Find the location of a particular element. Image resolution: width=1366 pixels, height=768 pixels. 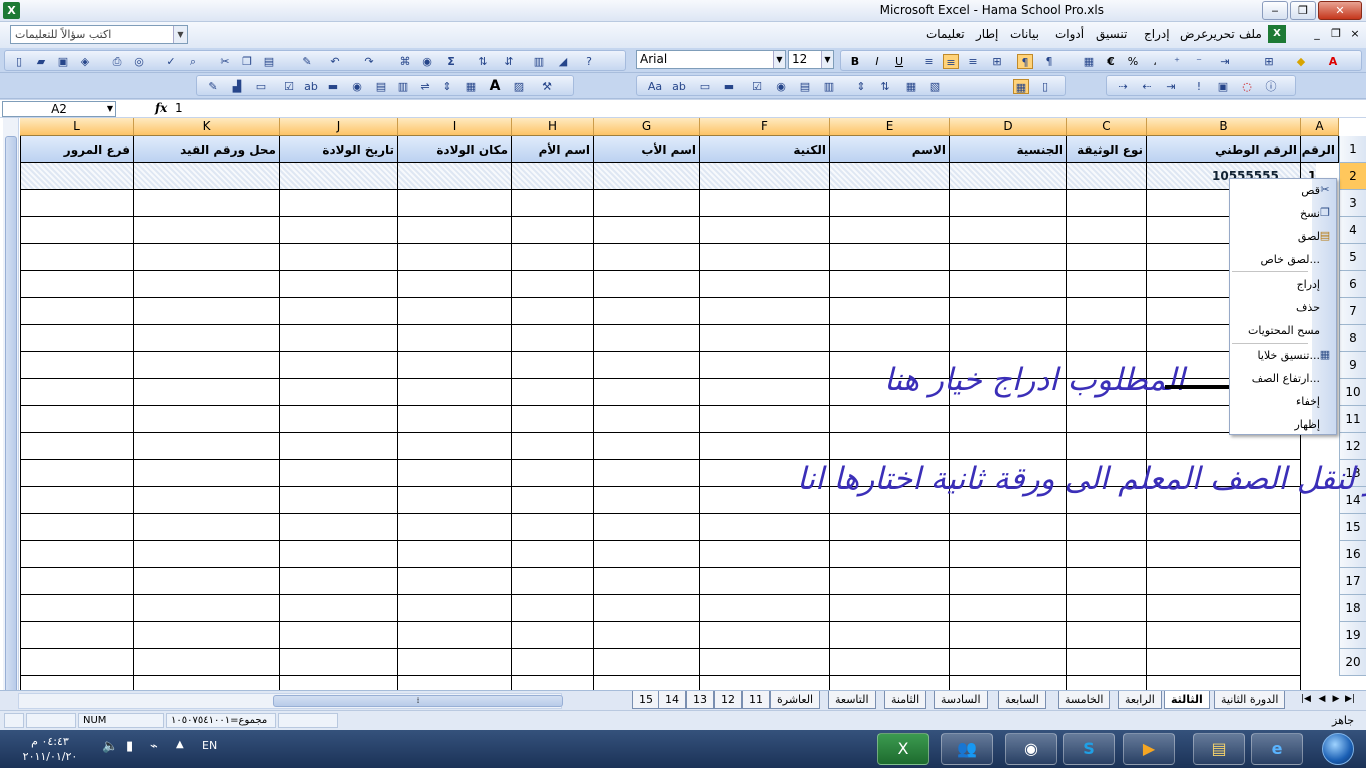

button-control-icon: ▬ is located at coordinates (729, 86).